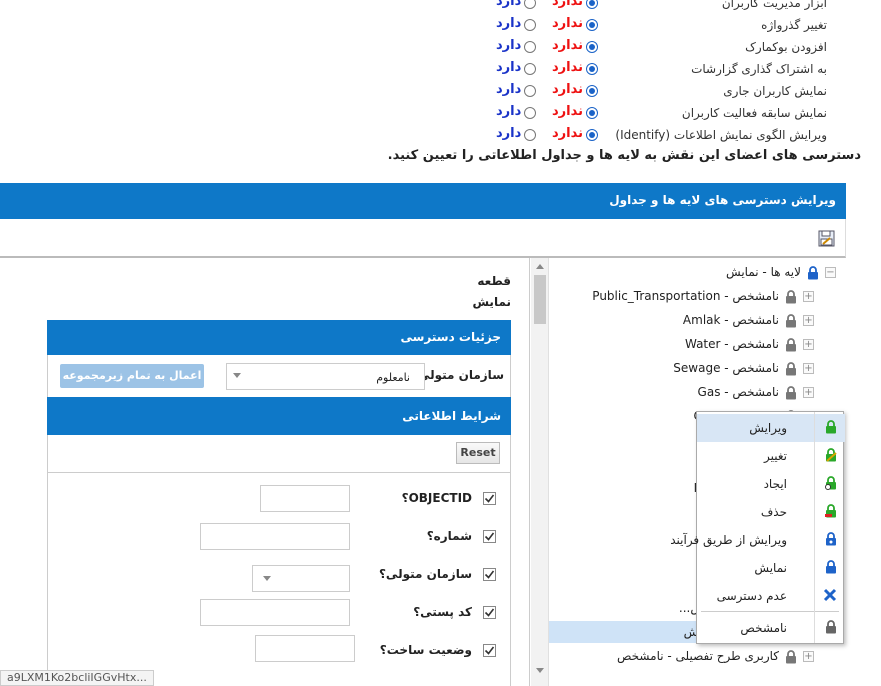  I want to click on context-menu-item: تغییر, so click(771, 456).